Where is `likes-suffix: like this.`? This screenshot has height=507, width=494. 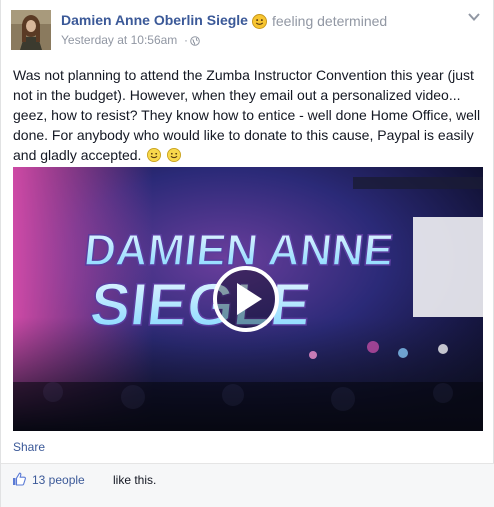
likes-suffix: like this. is located at coordinates (135, 480).